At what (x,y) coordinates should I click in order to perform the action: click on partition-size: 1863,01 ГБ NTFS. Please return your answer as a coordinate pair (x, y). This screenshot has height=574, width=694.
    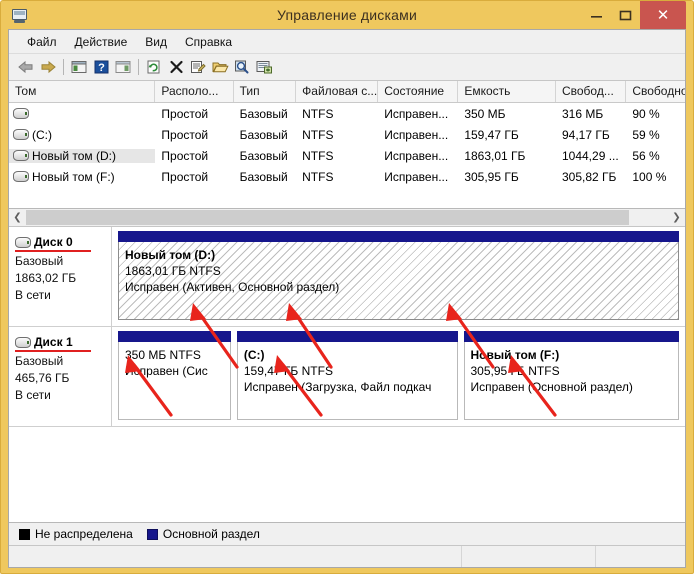
    Looking at the image, I should click on (173, 271).